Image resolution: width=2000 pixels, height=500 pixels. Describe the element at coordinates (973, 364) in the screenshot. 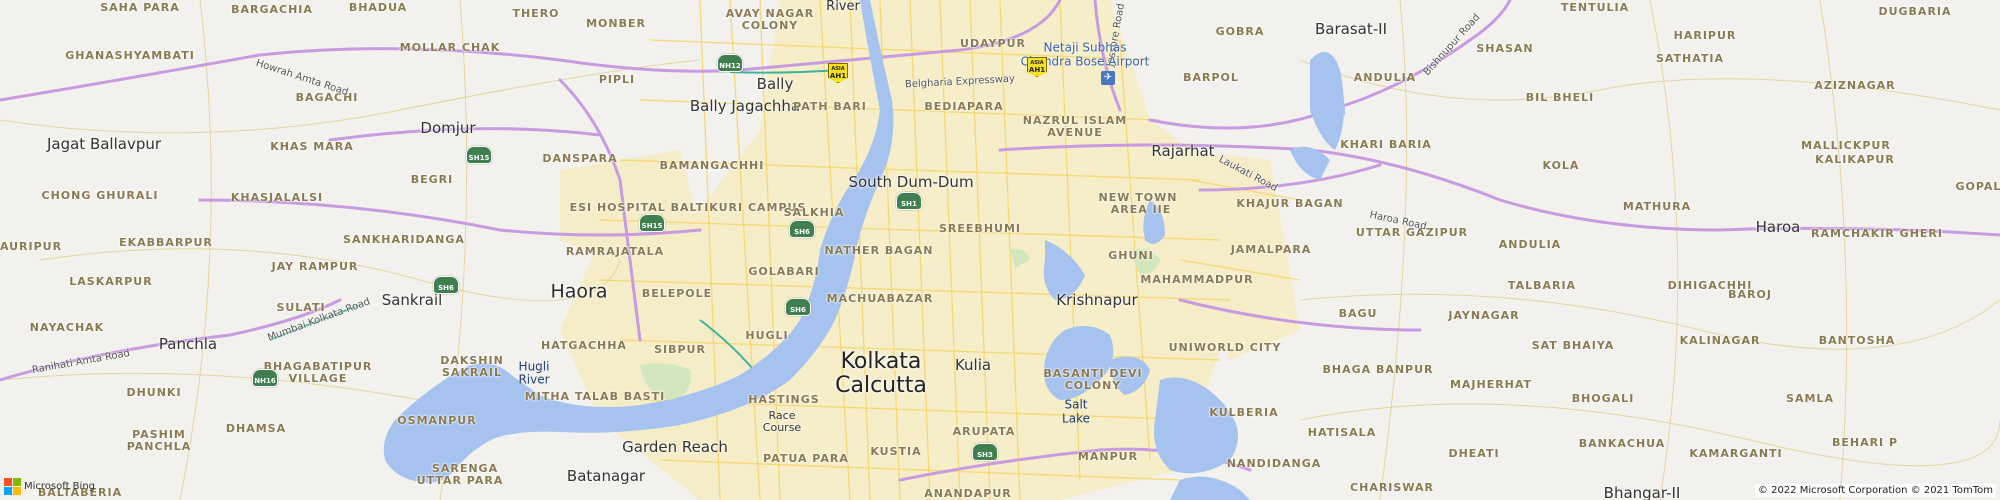

I see `town-label: Kulia` at that location.